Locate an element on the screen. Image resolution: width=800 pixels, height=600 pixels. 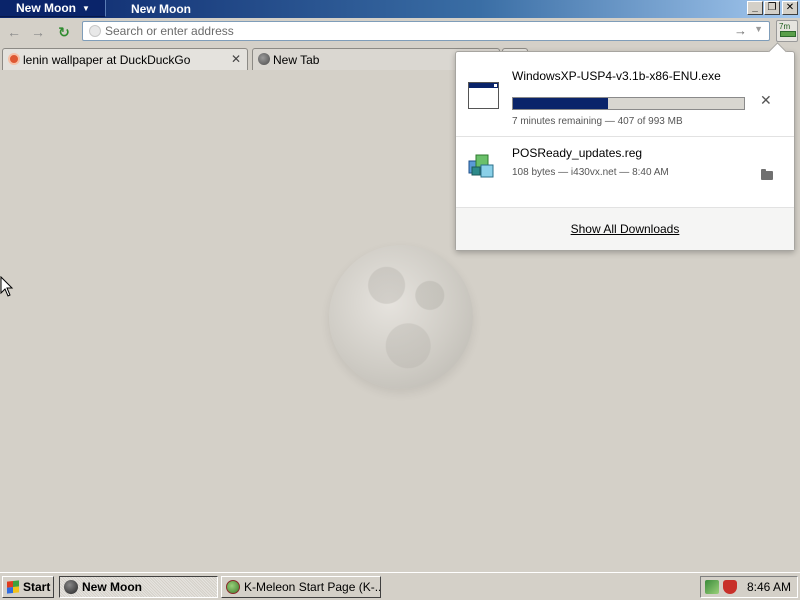
tab-label: New Tab is located at coordinates (296, 60).